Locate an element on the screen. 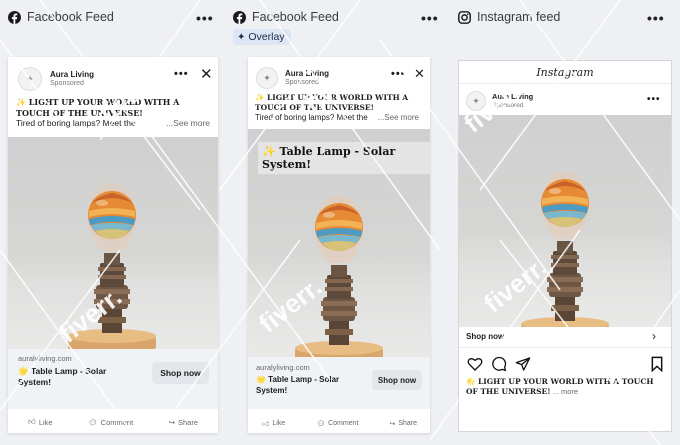  send-icon is located at coordinates (523, 364).